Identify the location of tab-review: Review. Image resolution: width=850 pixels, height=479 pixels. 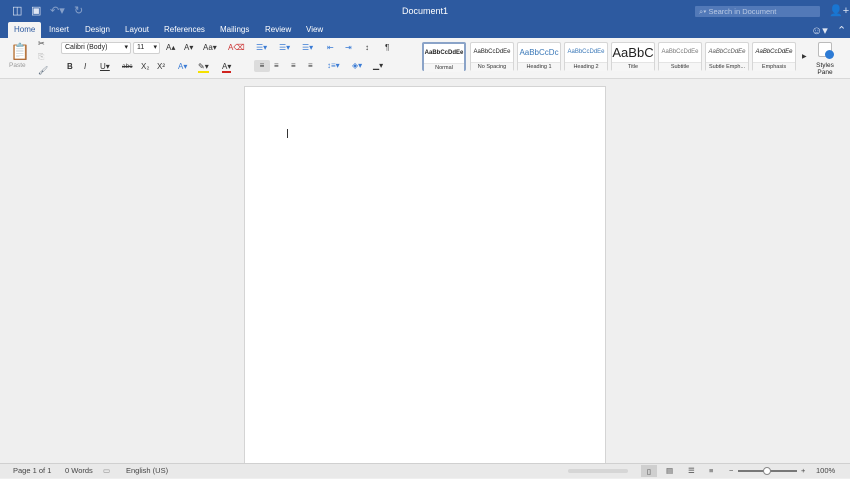
(278, 30).